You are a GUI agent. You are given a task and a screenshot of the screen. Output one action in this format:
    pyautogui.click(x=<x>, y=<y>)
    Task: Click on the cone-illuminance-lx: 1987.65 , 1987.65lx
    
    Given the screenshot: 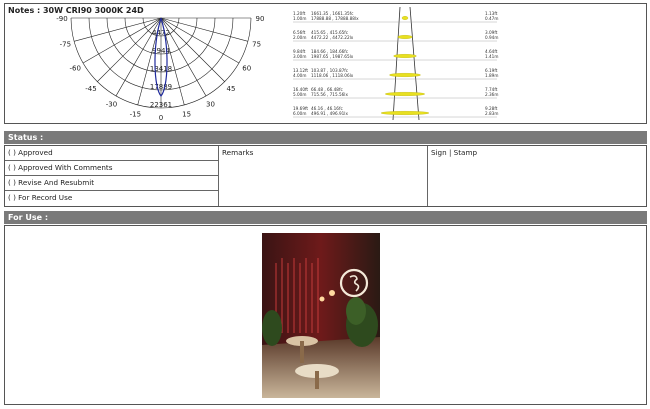 What is the action you would take?
    pyautogui.click(x=332, y=56)
    